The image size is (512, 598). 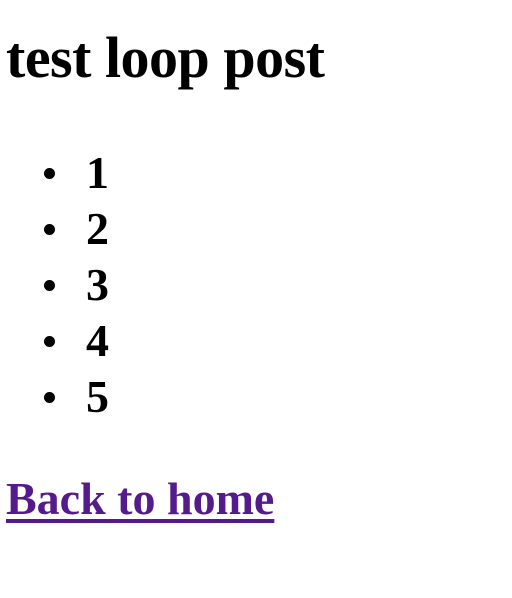 What do you see at coordinates (97, 228) in the screenshot?
I see `list-item-label: 2` at bounding box center [97, 228].